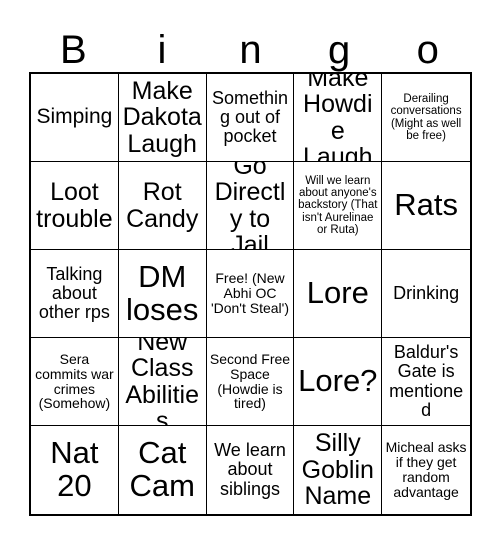  I want to click on bingo-cell-label: DM loses, so click(162, 292).